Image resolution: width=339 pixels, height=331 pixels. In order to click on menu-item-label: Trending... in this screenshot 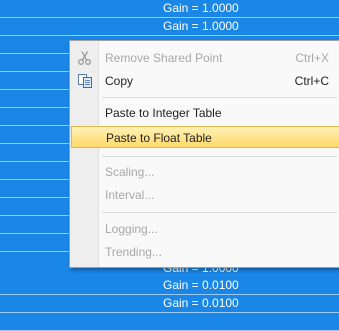, I will do `click(133, 252)`.